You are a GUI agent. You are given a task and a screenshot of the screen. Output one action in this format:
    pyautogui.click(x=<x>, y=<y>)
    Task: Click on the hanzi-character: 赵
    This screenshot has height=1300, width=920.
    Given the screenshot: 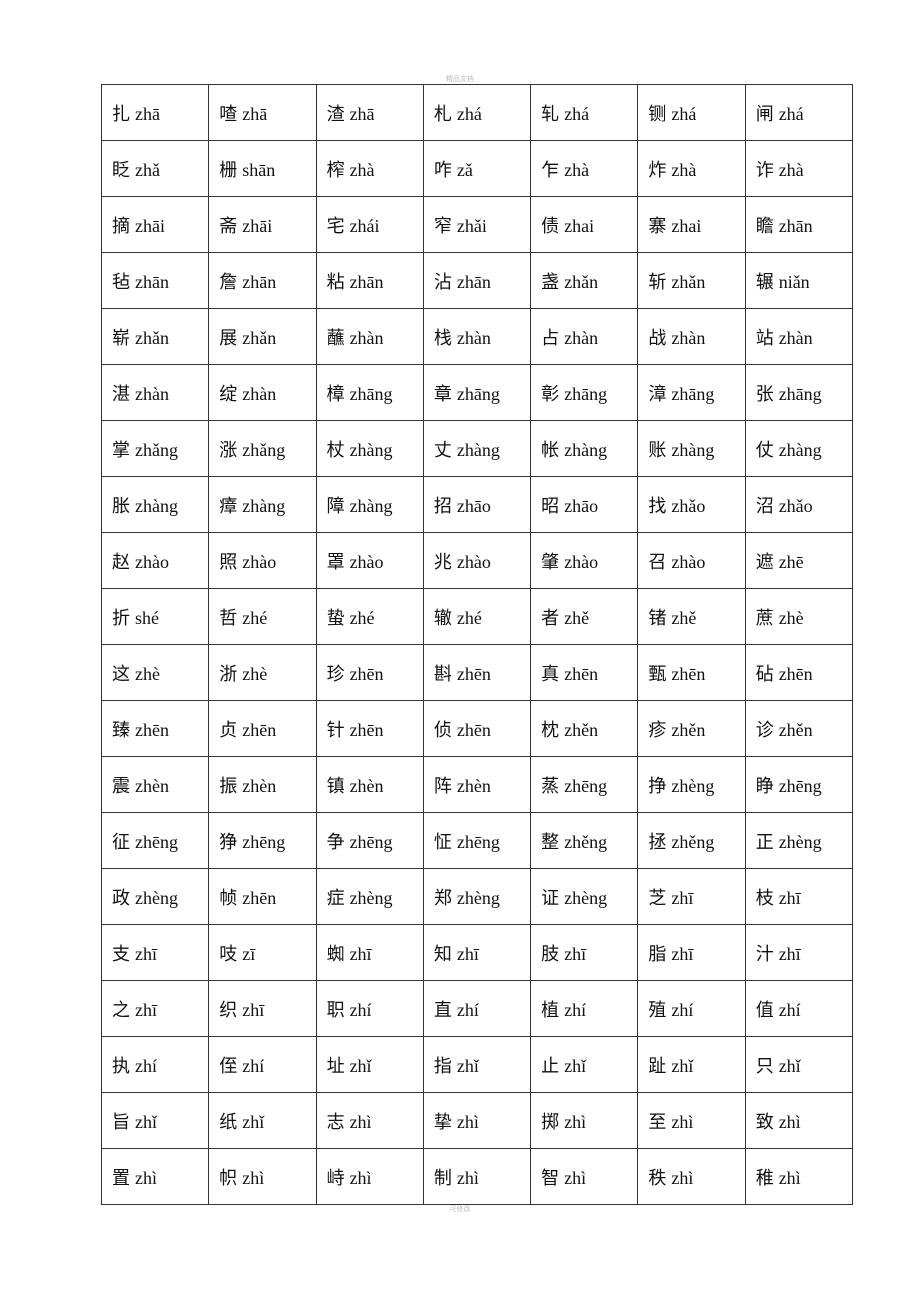 What is the action you would take?
    pyautogui.click(x=121, y=562)
    